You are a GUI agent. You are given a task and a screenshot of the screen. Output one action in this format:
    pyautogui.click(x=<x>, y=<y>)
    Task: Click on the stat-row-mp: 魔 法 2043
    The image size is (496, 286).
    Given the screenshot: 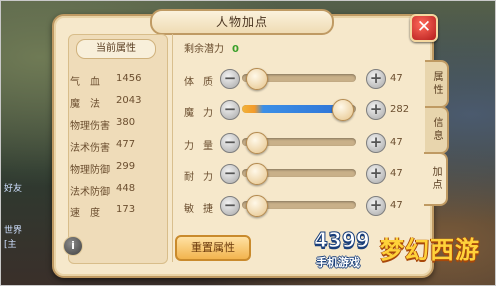 What is the action you would take?
    pyautogui.click(x=120, y=103)
    